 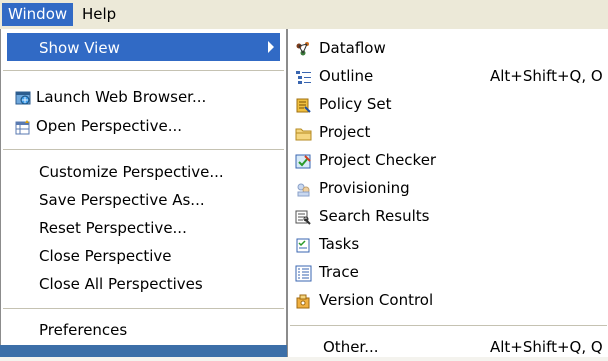 What do you see at coordinates (355, 104) in the screenshot?
I see `policy-set-label: Policy Set` at bounding box center [355, 104].